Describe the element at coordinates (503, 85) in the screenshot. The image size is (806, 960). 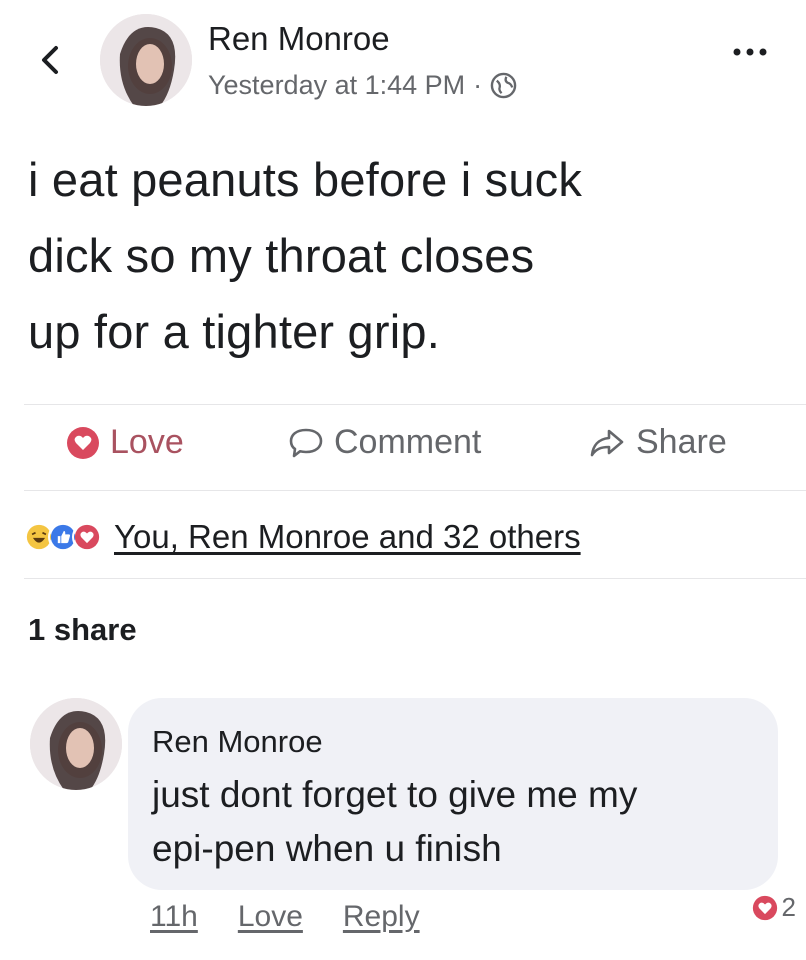
I see `globe-icon` at that location.